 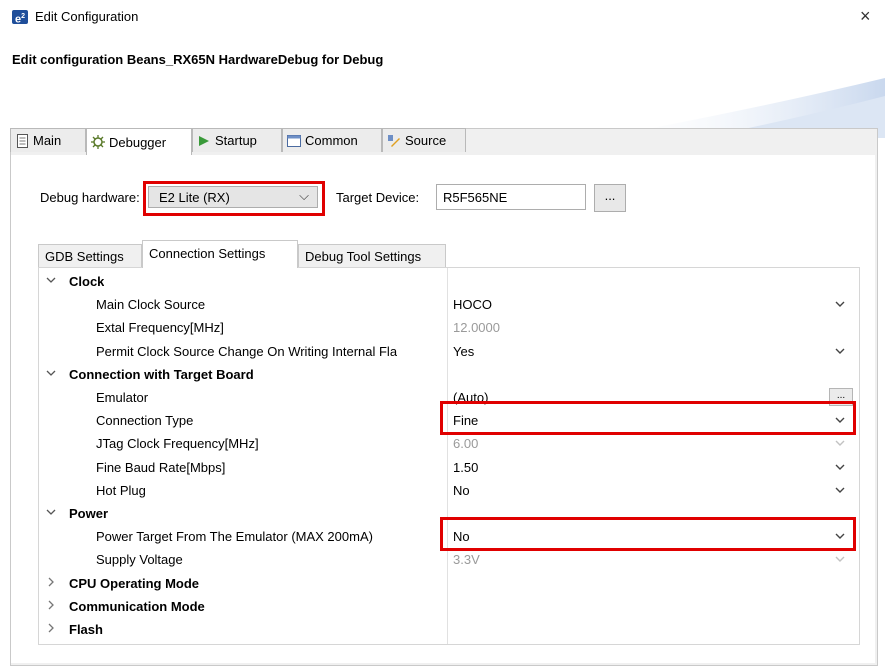 What do you see at coordinates (22, 140) in the screenshot?
I see `main-icon` at bounding box center [22, 140].